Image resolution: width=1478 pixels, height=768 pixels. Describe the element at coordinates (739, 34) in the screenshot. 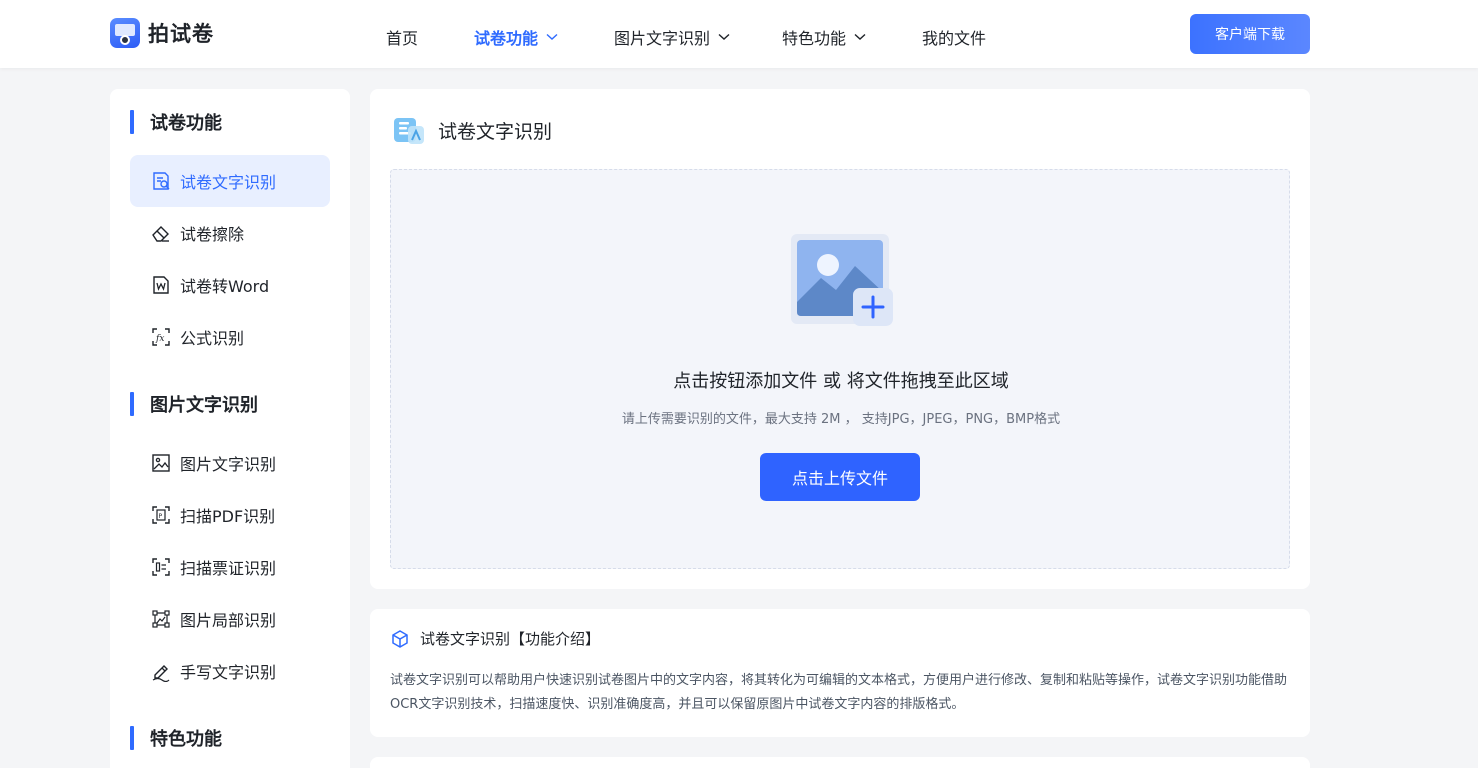

I see `top-header: 拍试卷 首页 试卷功能 图片文字识别 特色功能 我的文件 客户端下载` at that location.